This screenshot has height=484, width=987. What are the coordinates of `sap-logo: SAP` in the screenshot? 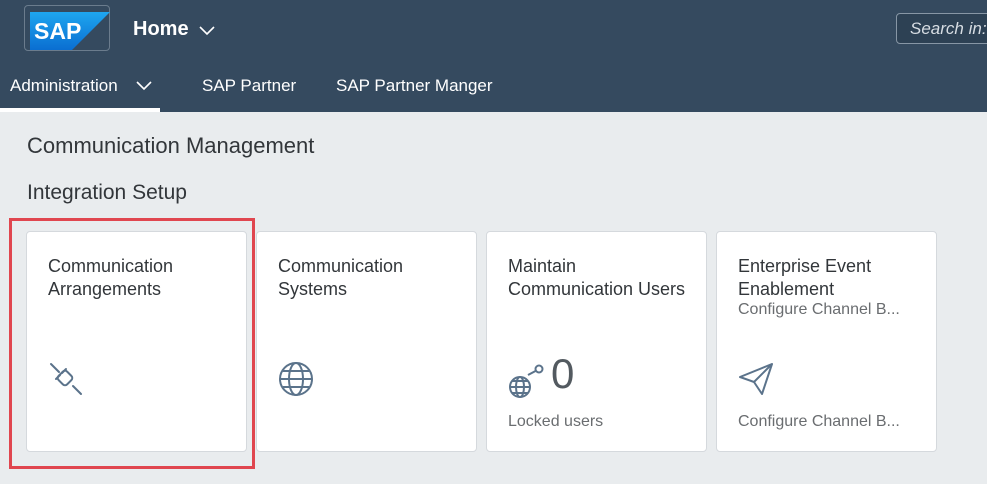 It's located at (70, 31).